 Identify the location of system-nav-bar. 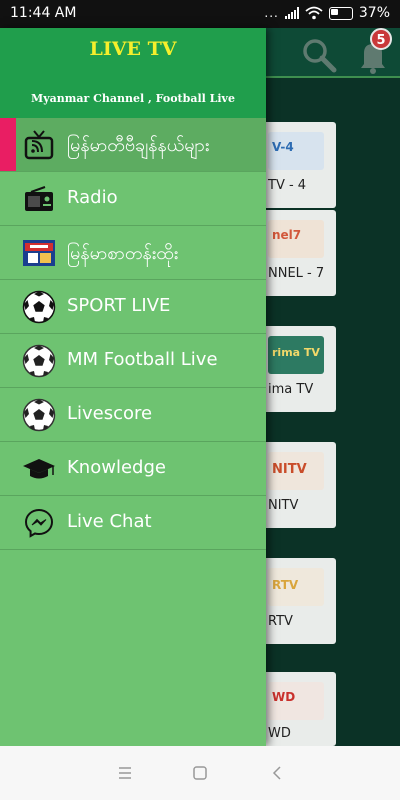
(200, 773).